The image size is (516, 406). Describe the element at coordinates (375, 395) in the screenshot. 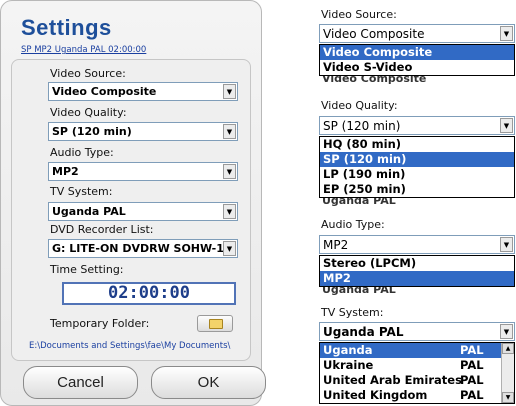

I see `country-name: United Kingdom` at that location.